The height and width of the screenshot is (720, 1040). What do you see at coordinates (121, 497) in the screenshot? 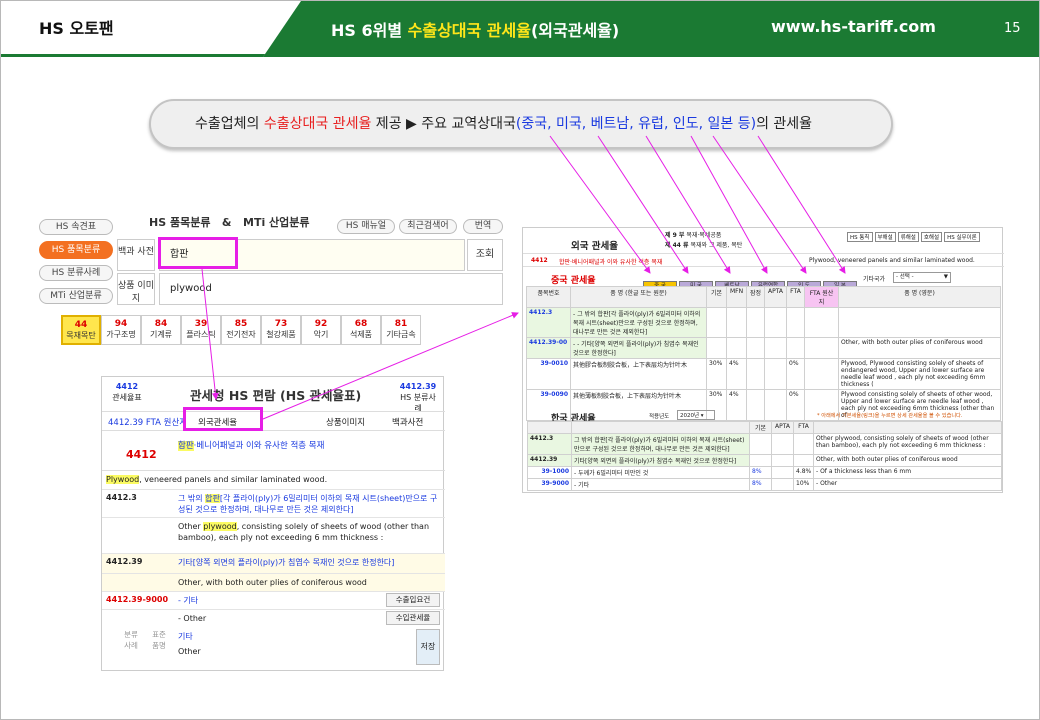
I see `row-code: 4412.3` at bounding box center [121, 497].